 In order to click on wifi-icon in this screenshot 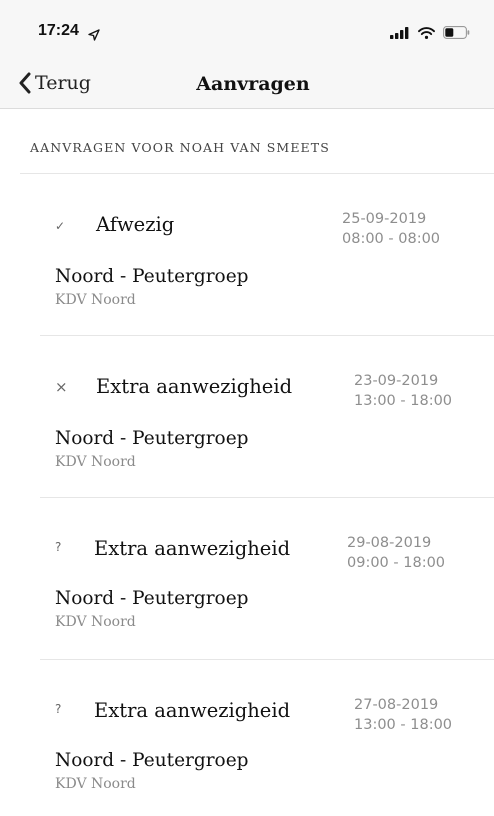, I will do `click(426, 33)`.